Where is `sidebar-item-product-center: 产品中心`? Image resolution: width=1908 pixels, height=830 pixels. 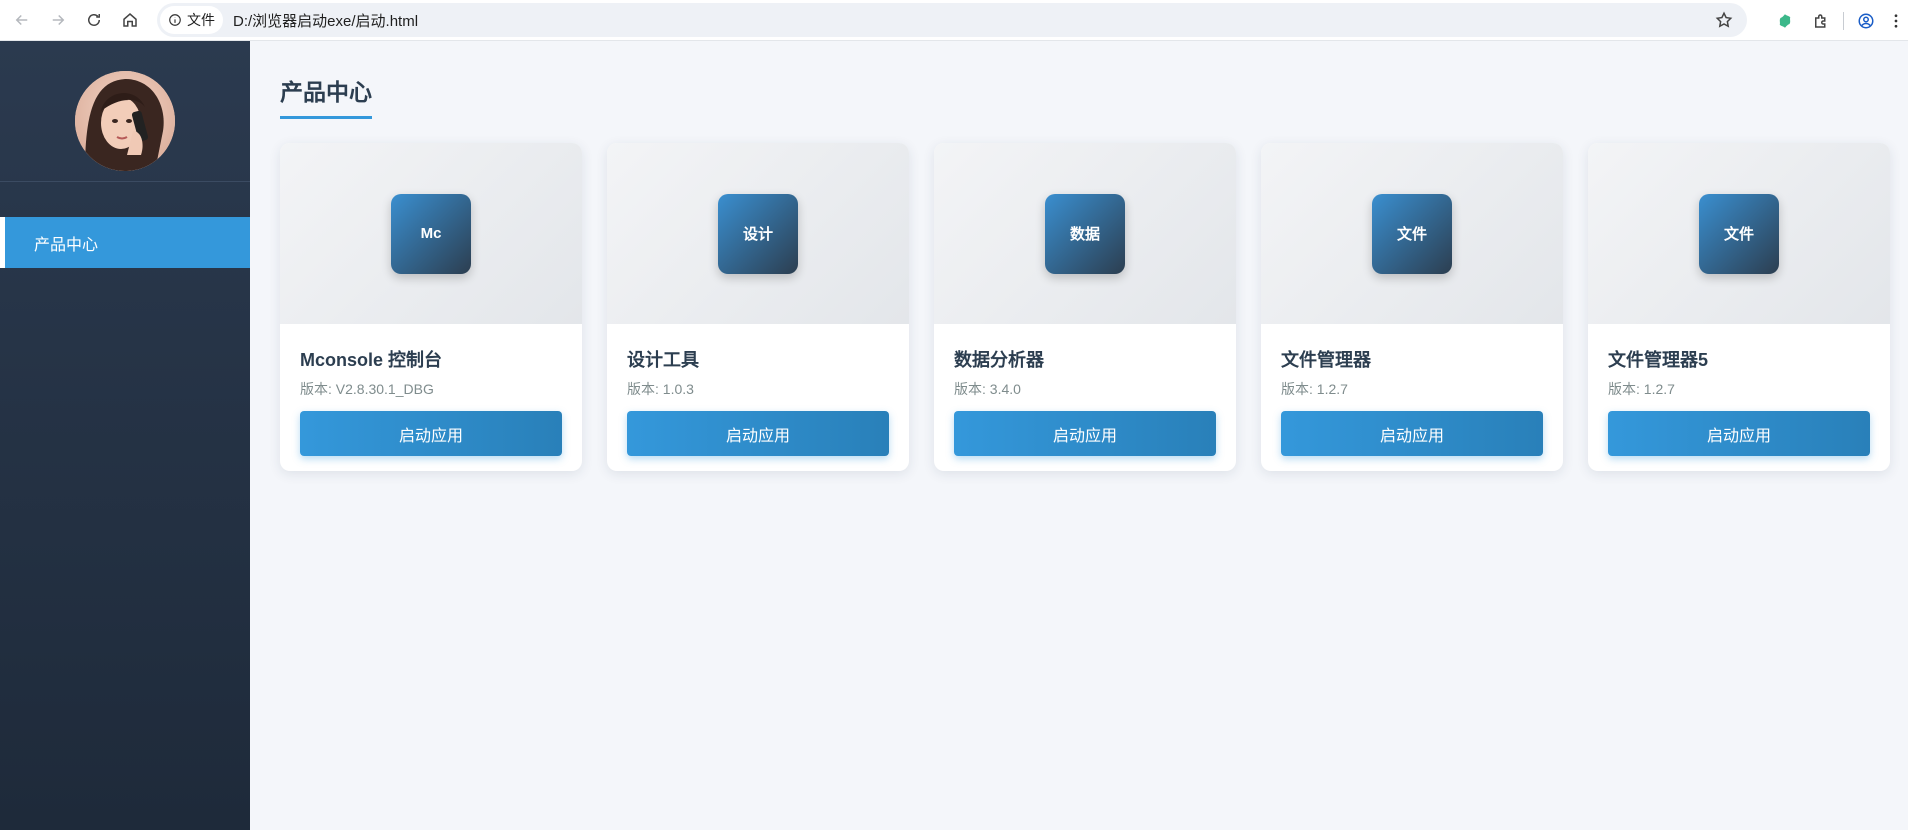 sidebar-item-product-center: 产品中心 is located at coordinates (125, 242).